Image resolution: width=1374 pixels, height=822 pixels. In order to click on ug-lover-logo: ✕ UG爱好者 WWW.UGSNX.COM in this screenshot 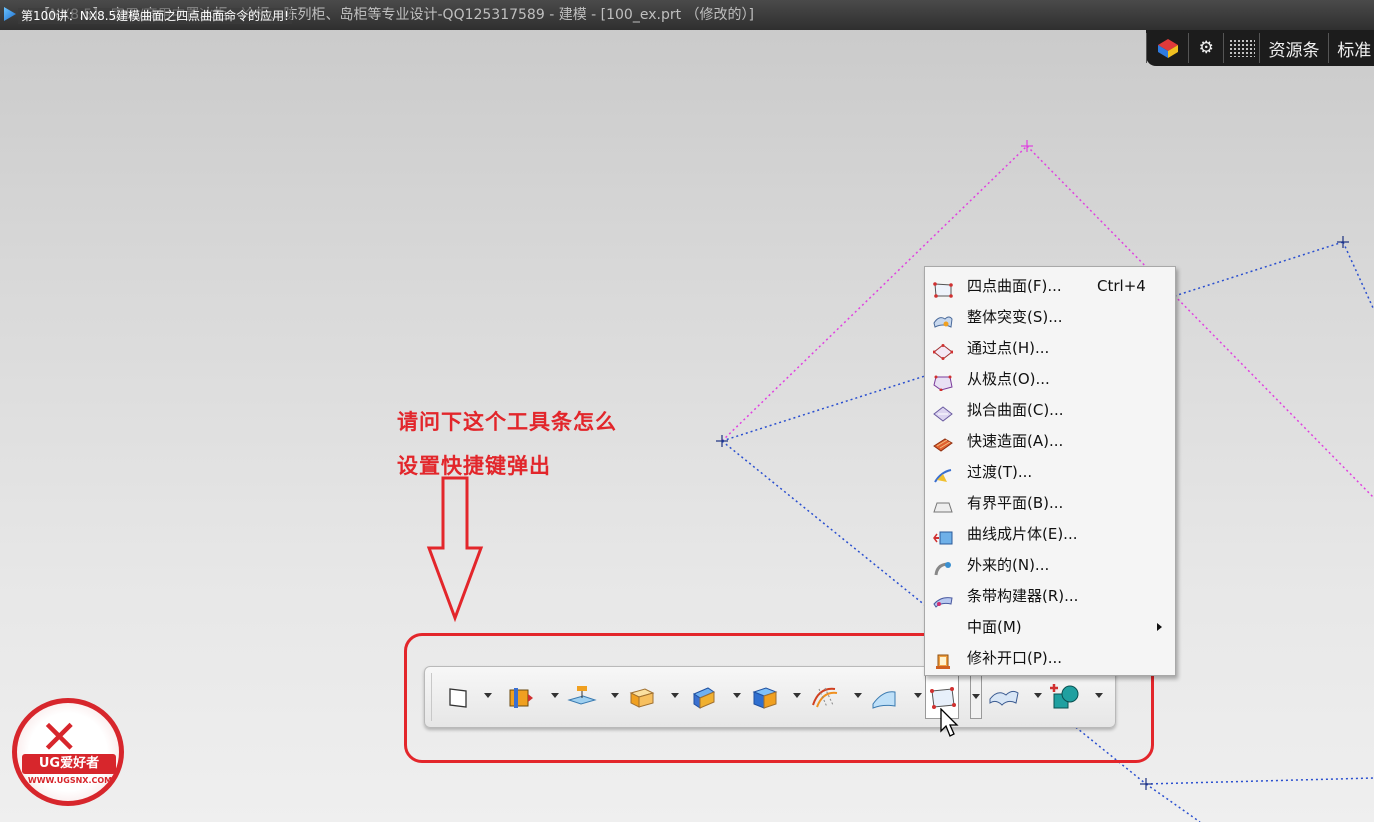, I will do `click(71, 754)`.